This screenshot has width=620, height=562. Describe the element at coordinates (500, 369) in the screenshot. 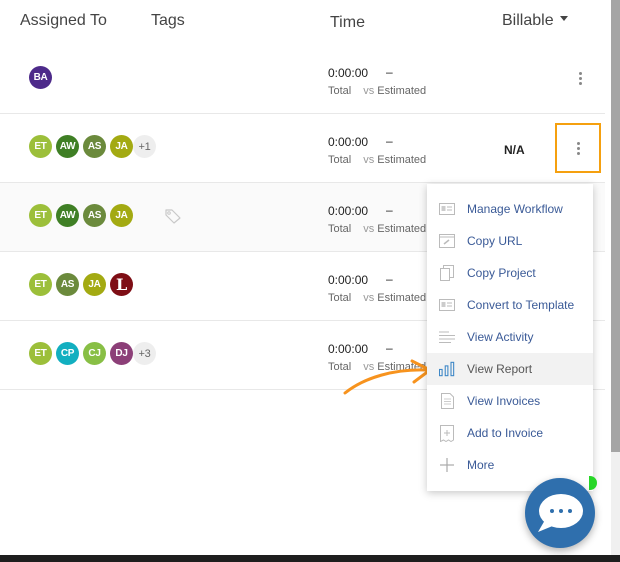

I see `menu-item-label: View Report` at that location.